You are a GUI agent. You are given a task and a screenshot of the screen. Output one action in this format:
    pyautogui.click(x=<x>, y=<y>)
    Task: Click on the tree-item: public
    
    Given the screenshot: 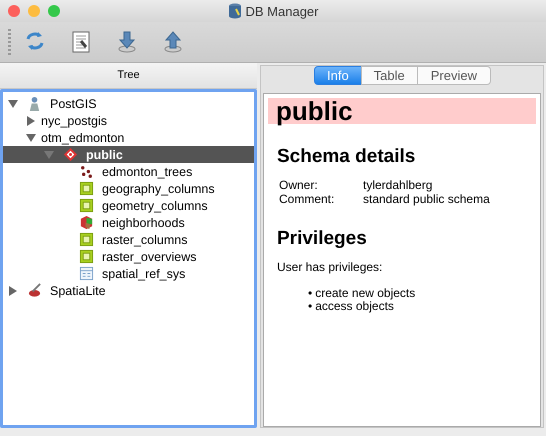 What is the action you would take?
    pyautogui.click(x=128, y=154)
    